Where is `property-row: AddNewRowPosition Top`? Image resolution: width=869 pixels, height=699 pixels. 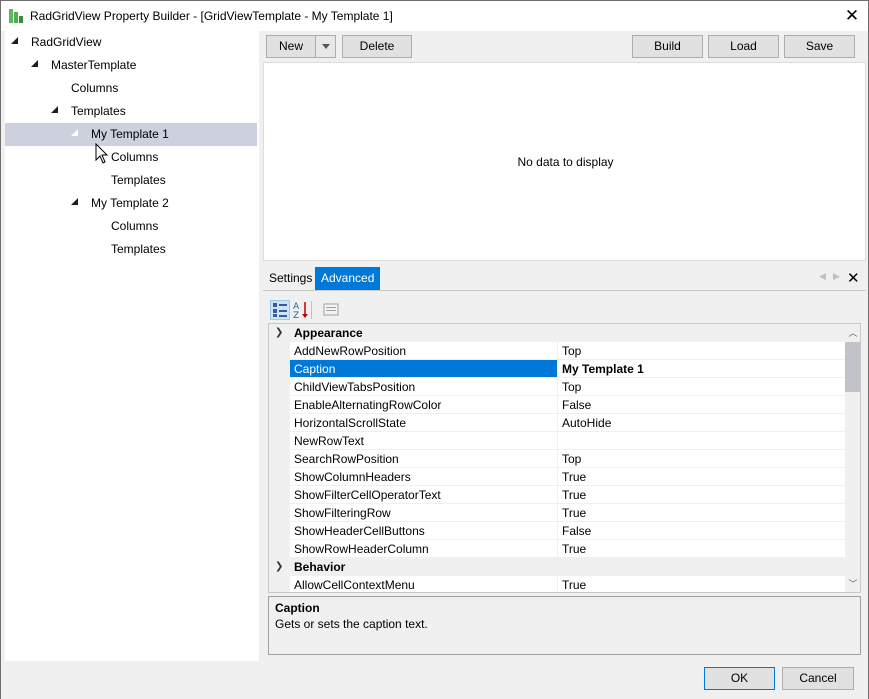
property-row: AddNewRowPosition Top is located at coordinates (557, 351).